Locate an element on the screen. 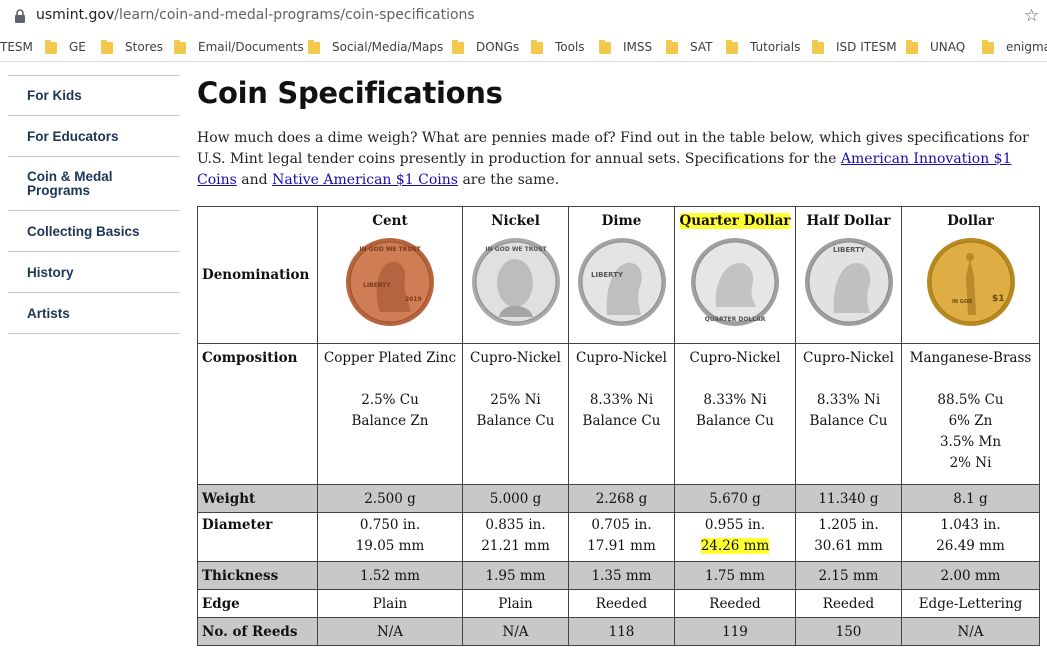 The width and height of the screenshot is (1047, 652). bookmark-sat: SAT is located at coordinates (689, 47).